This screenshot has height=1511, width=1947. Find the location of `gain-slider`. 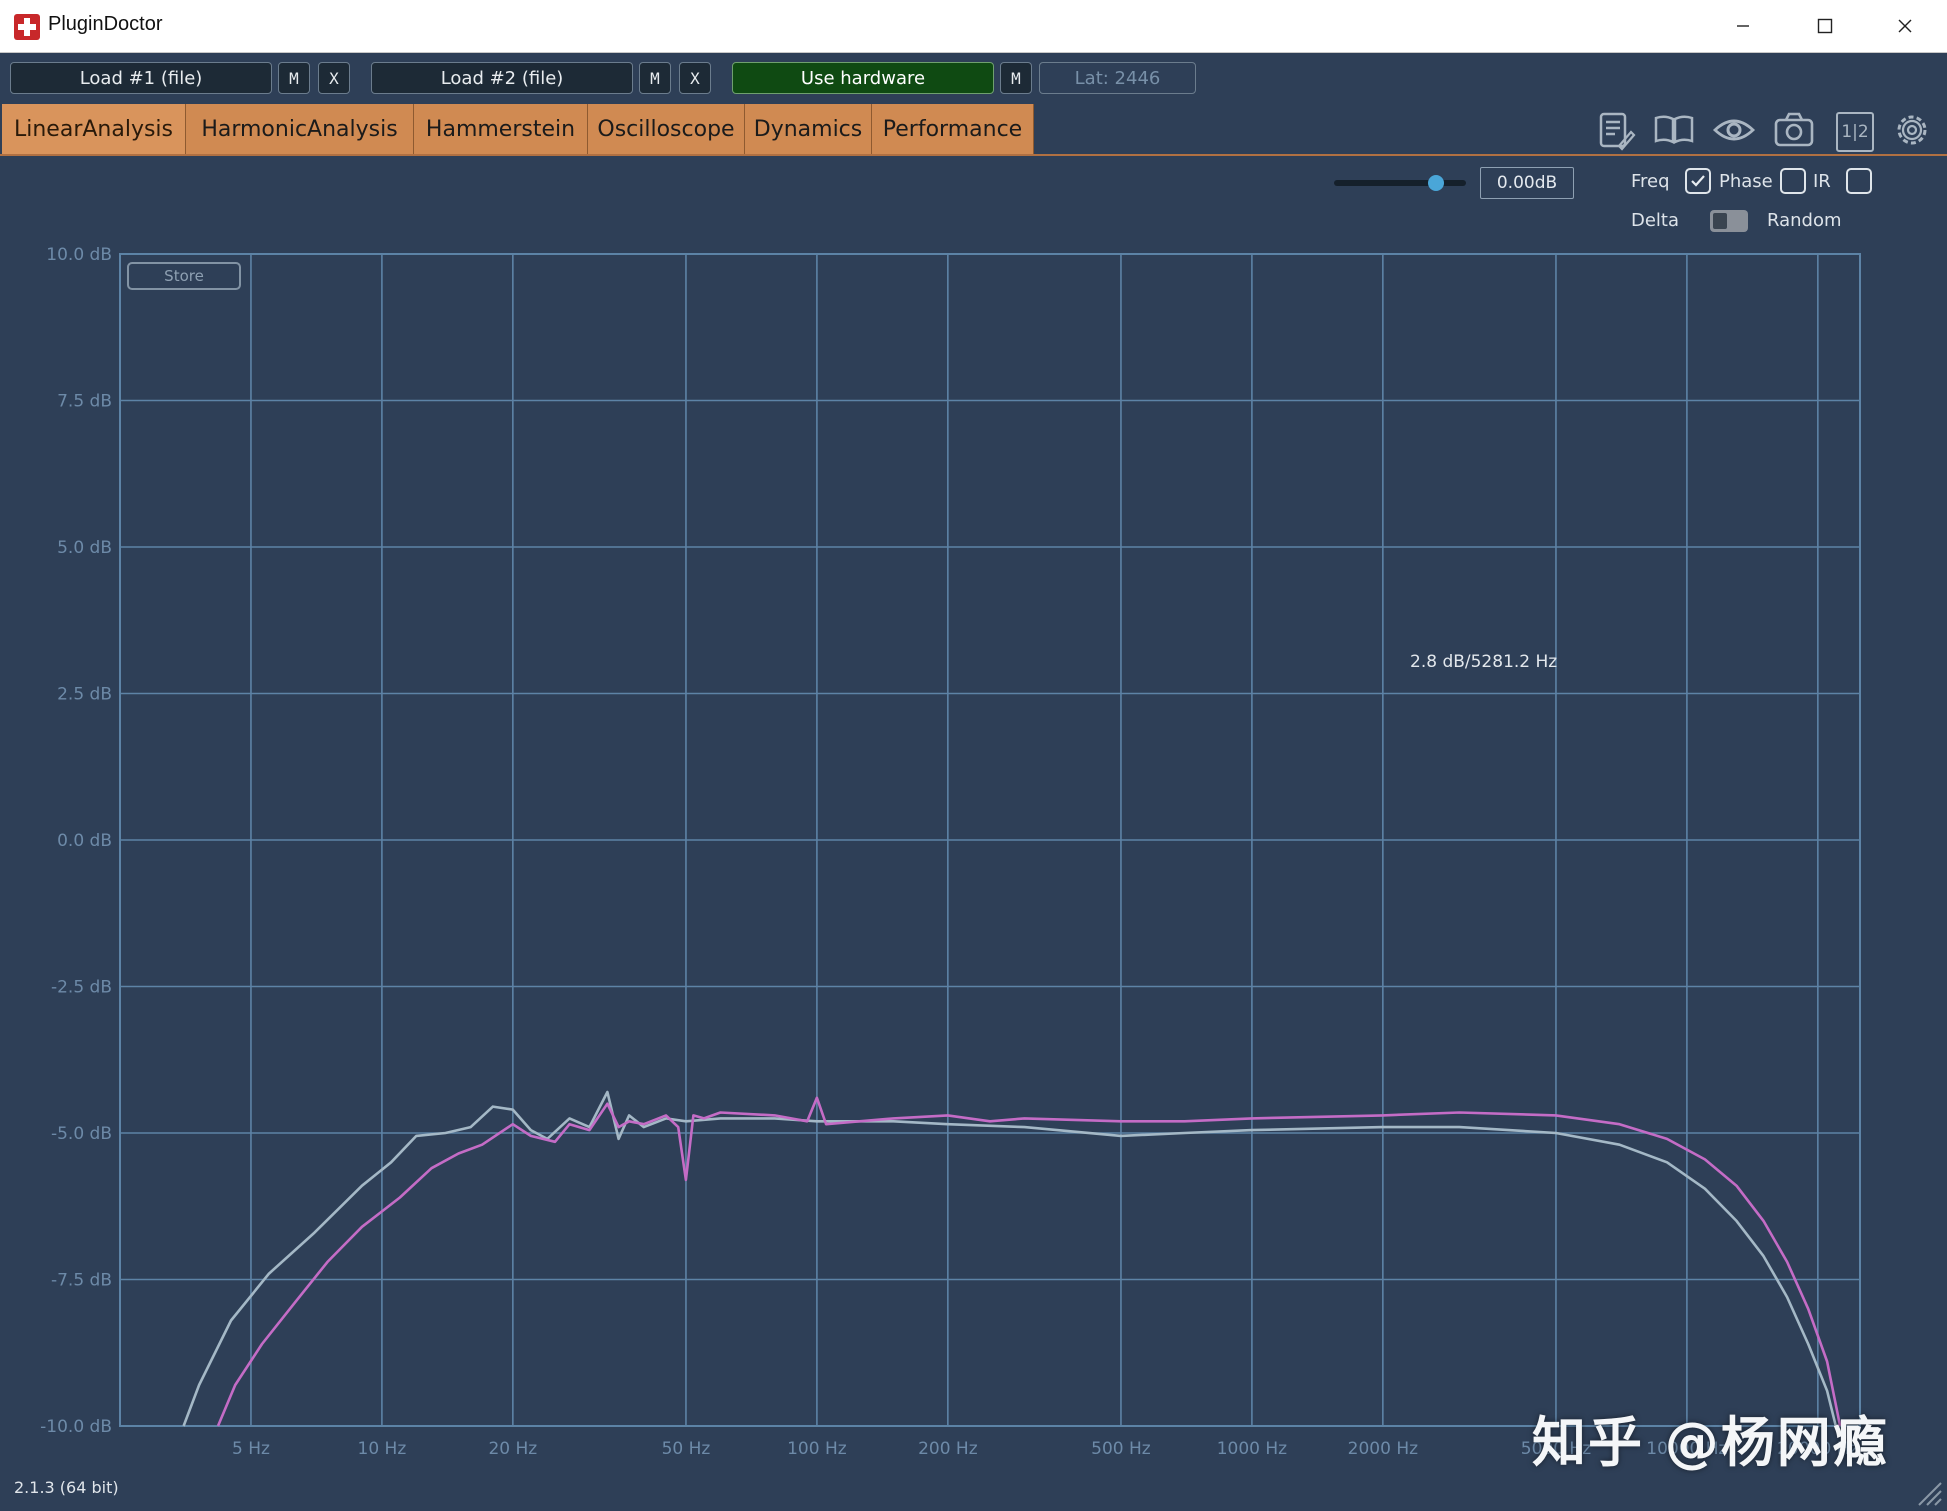

gain-slider is located at coordinates (1400, 183).